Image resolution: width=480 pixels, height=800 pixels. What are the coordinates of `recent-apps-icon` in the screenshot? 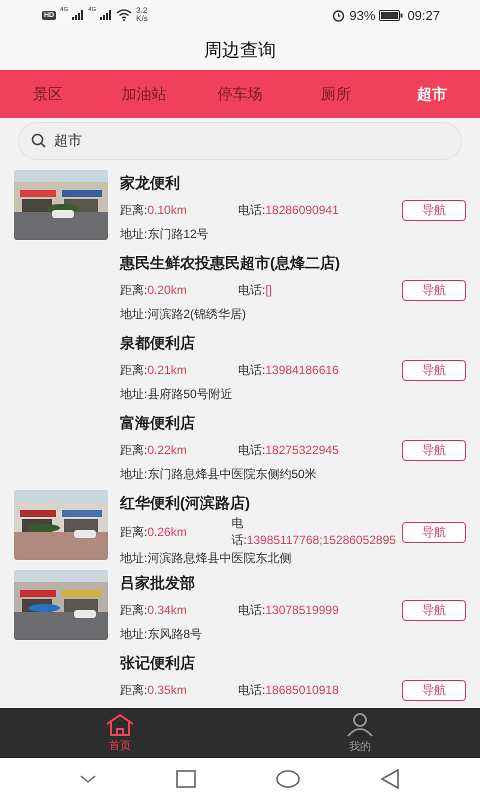 It's located at (186, 779).